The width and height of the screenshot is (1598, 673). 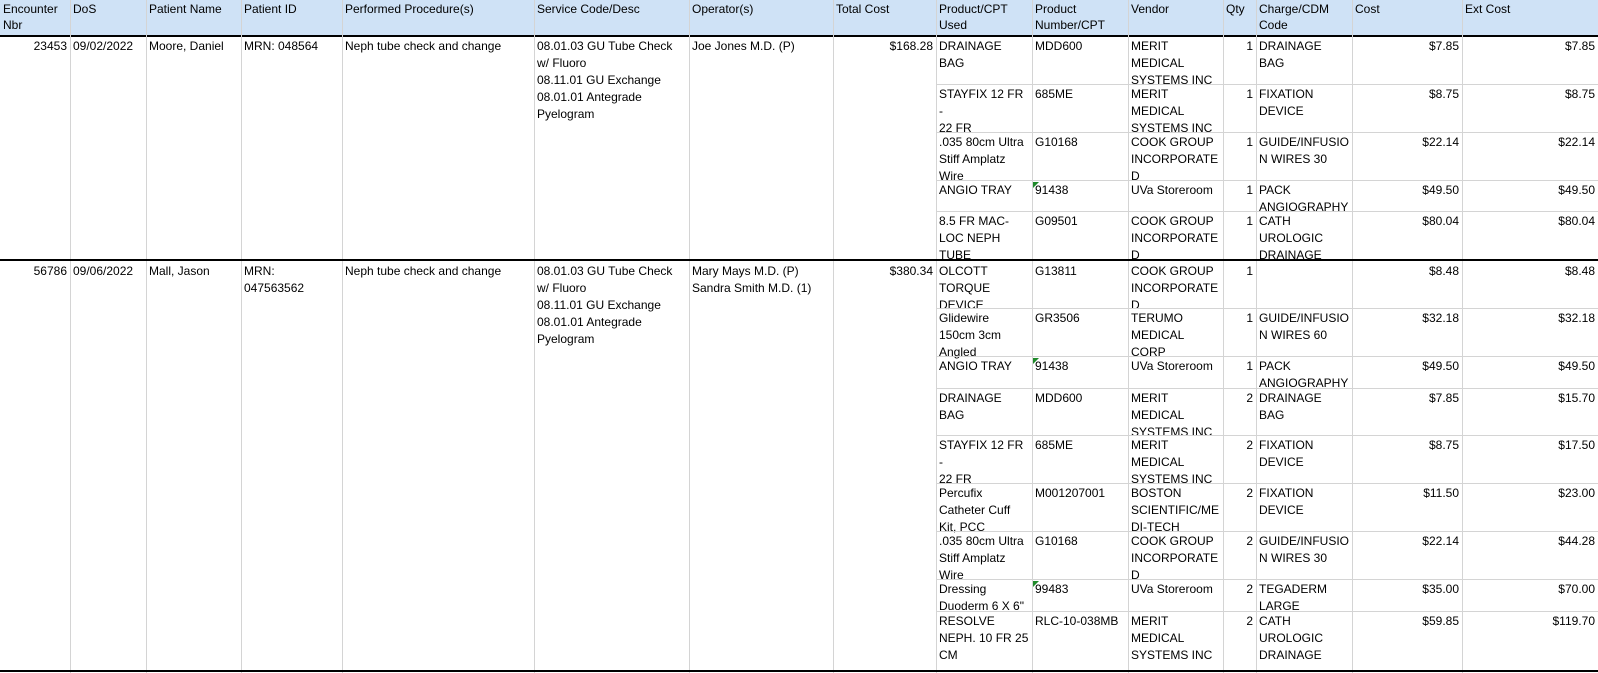 What do you see at coordinates (1530, 398) in the screenshot?
I see `cell-ext: $15.70` at bounding box center [1530, 398].